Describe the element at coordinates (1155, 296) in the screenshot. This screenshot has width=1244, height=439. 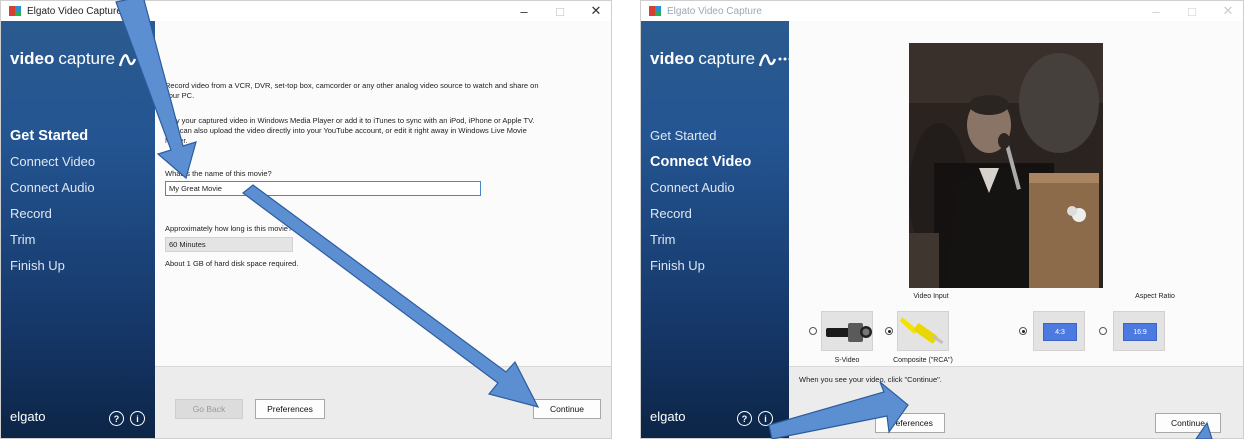
I see `aspect-ratio-label: Aspect Ratio` at that location.